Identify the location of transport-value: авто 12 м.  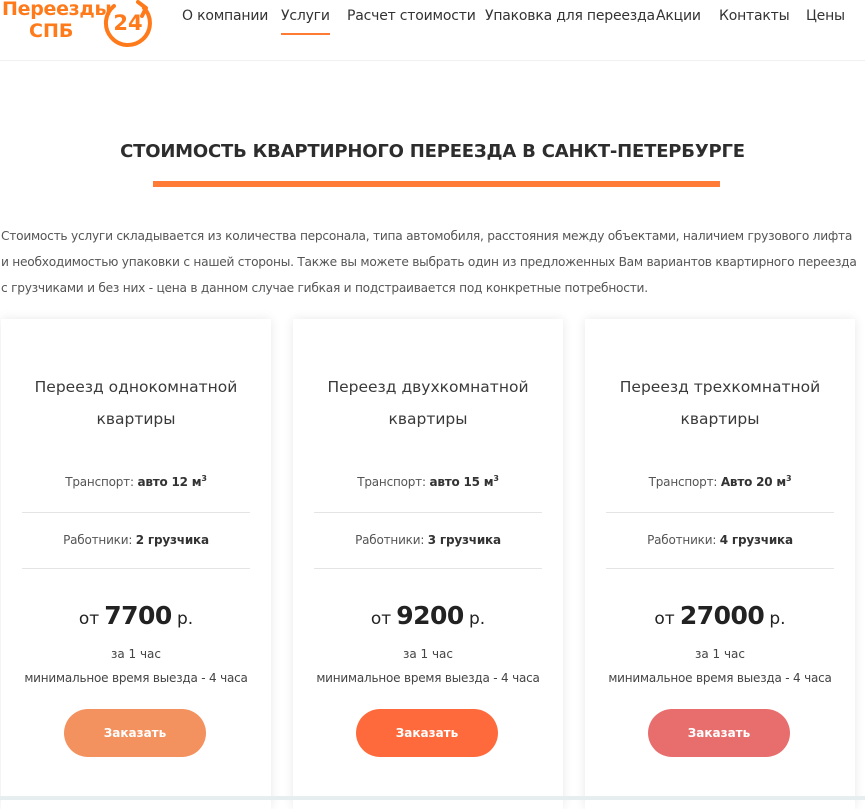
(169, 482).